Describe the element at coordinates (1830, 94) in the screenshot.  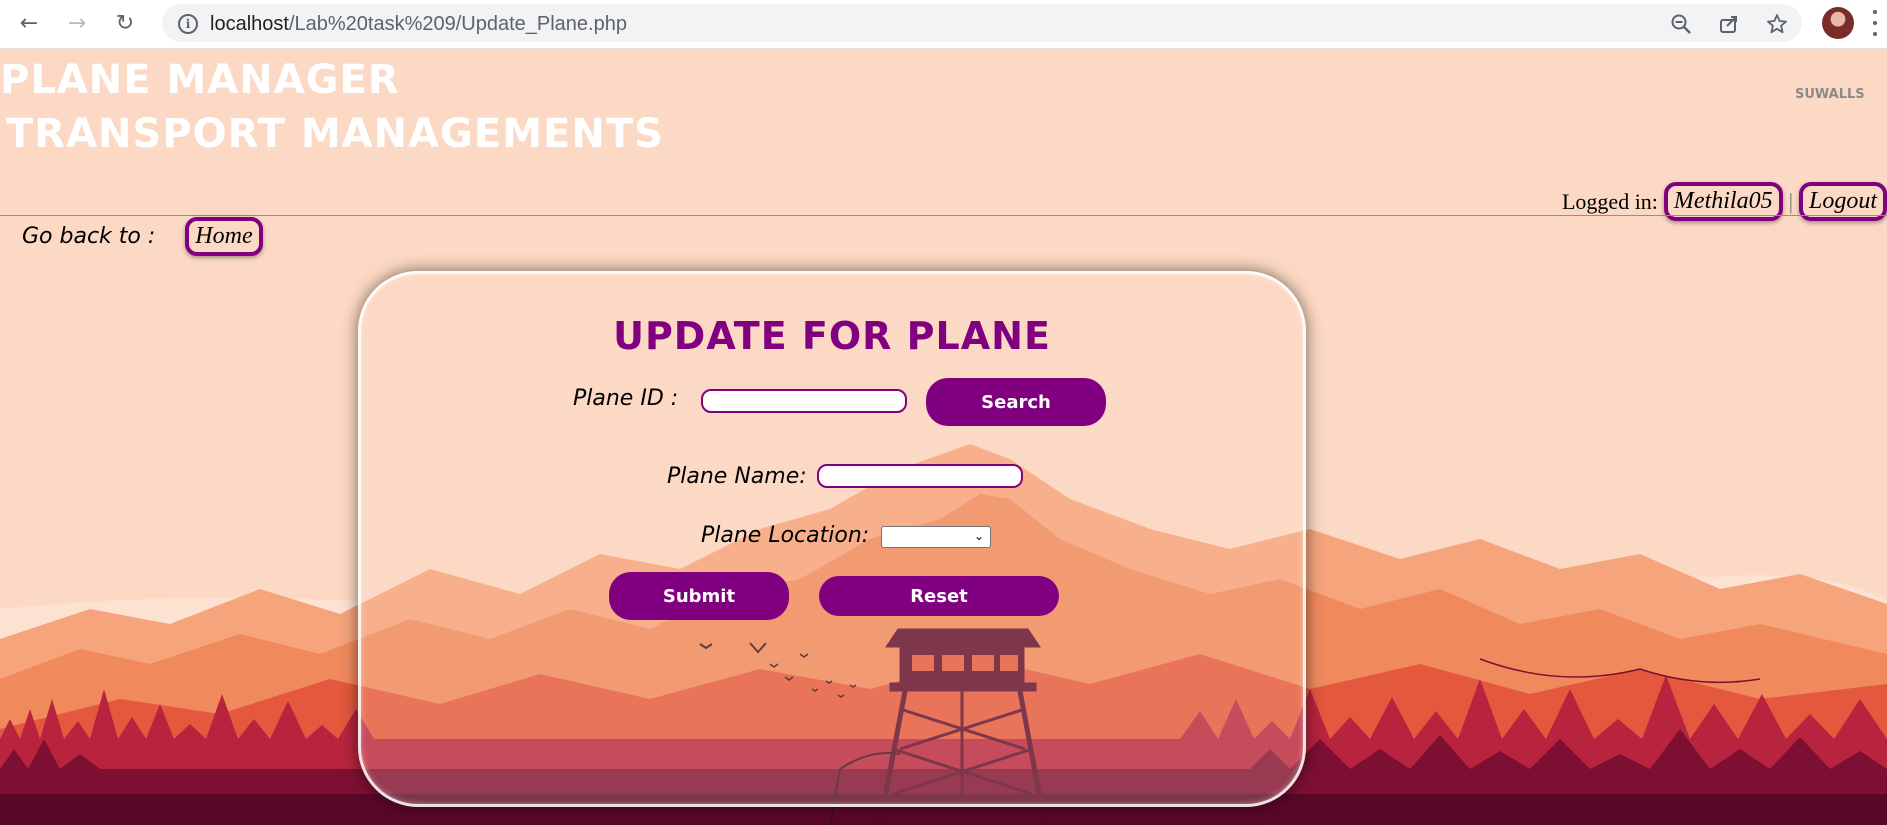
I see `watermark: SUWALLS` at that location.